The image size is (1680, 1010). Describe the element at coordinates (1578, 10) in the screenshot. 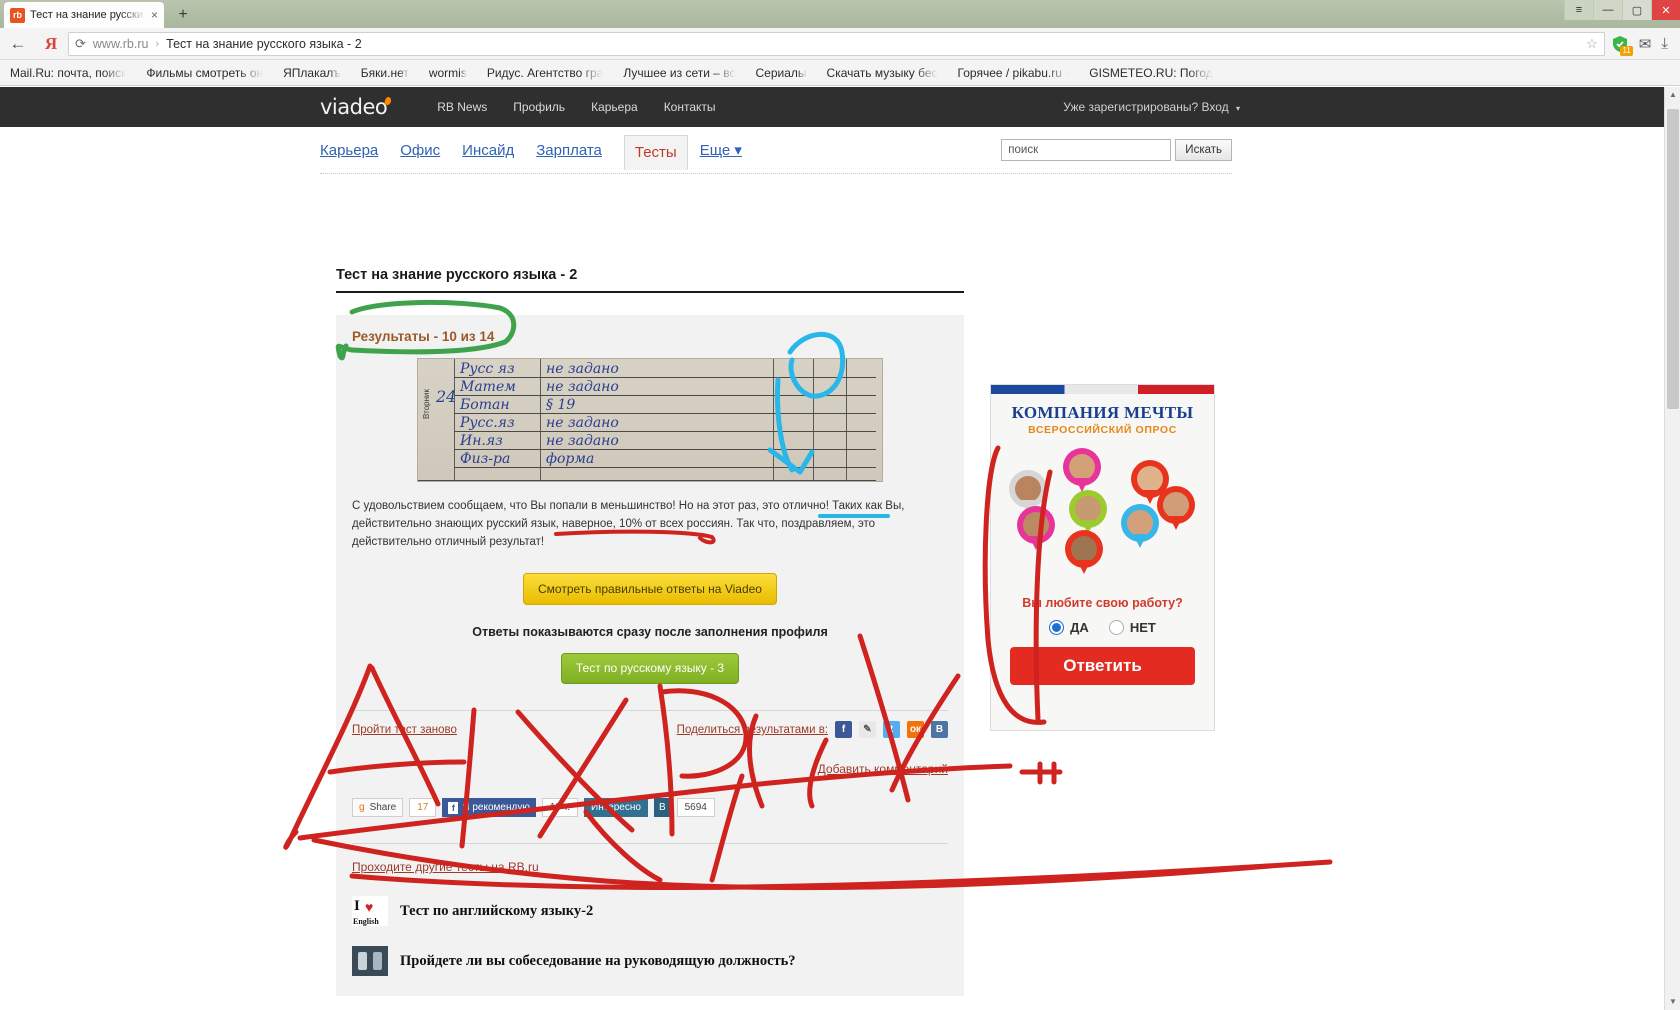

I see `browser-menu-icon: ≡` at that location.